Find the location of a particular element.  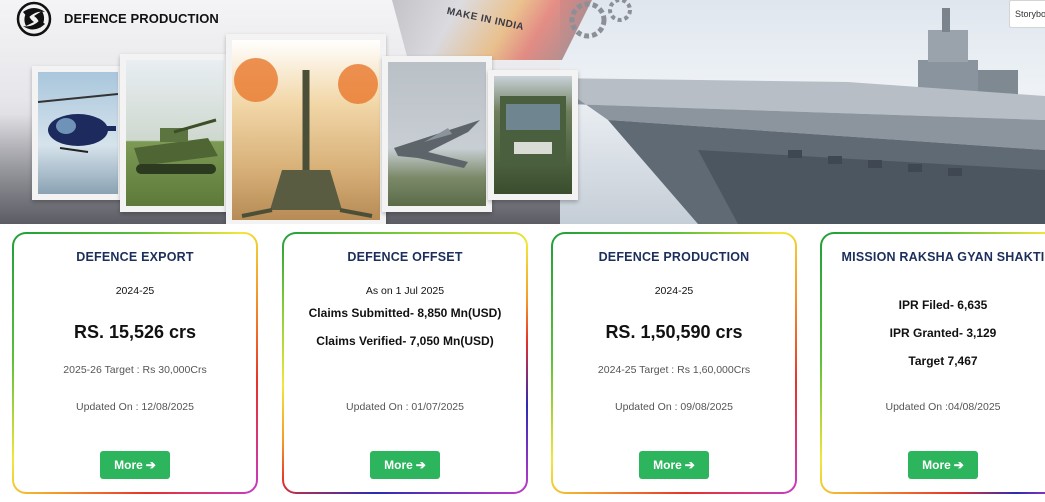

helicopter-image is located at coordinates (78, 133).